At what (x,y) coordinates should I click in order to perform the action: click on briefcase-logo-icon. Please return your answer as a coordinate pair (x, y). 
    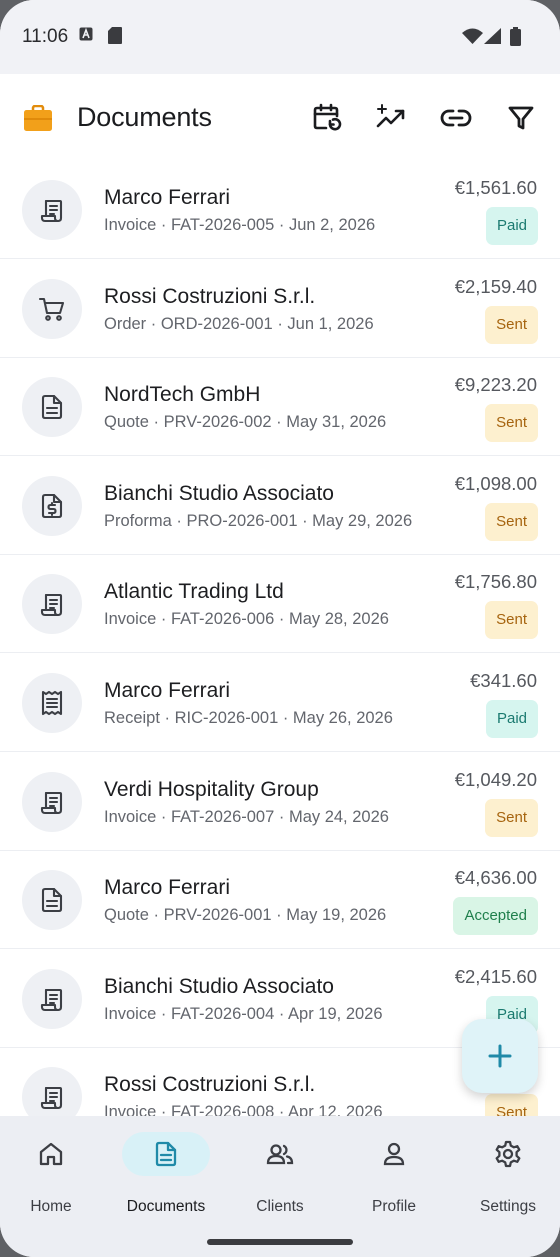
    Looking at the image, I should click on (38, 120).